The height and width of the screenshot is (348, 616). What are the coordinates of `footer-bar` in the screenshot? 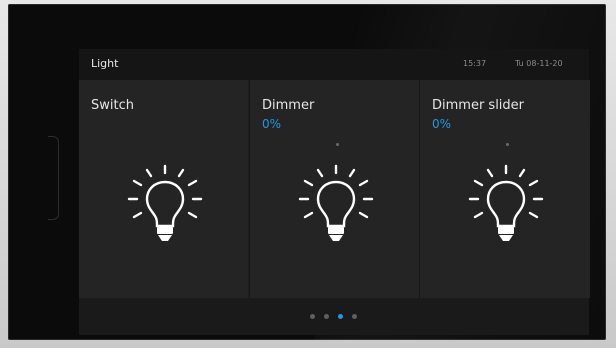 It's located at (334, 316).